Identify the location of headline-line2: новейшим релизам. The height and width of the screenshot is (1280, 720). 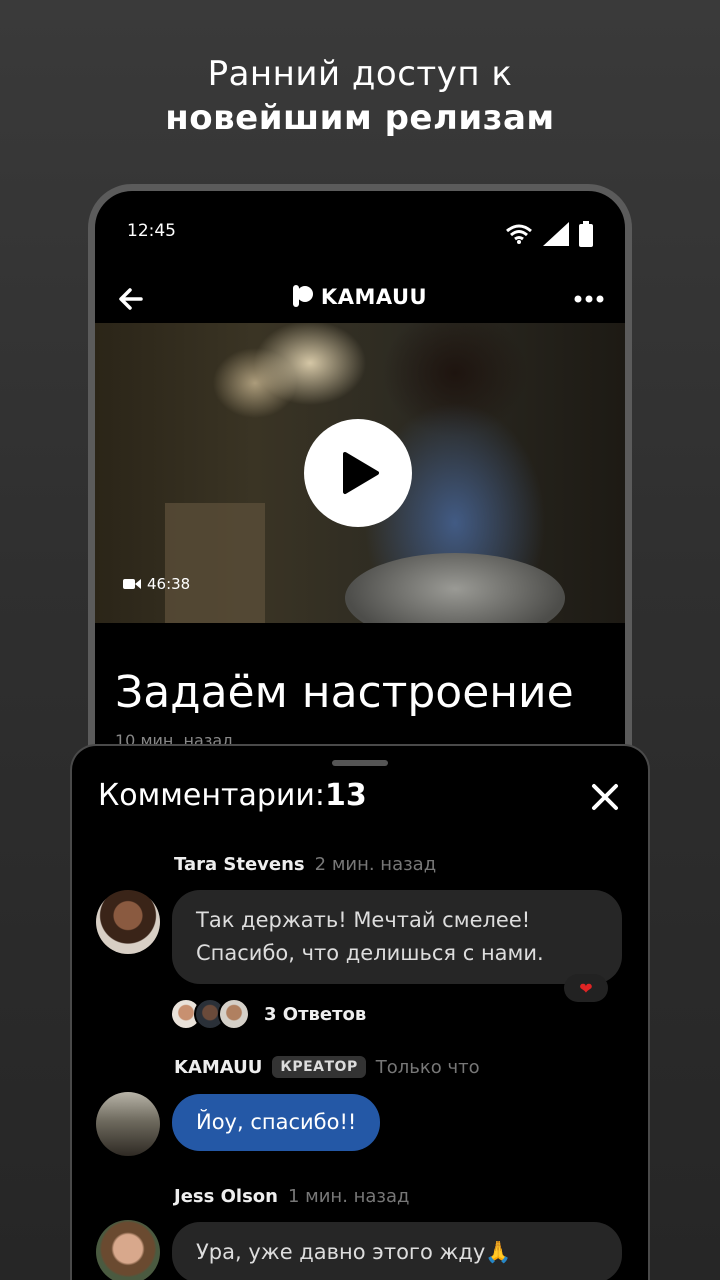
(360, 118).